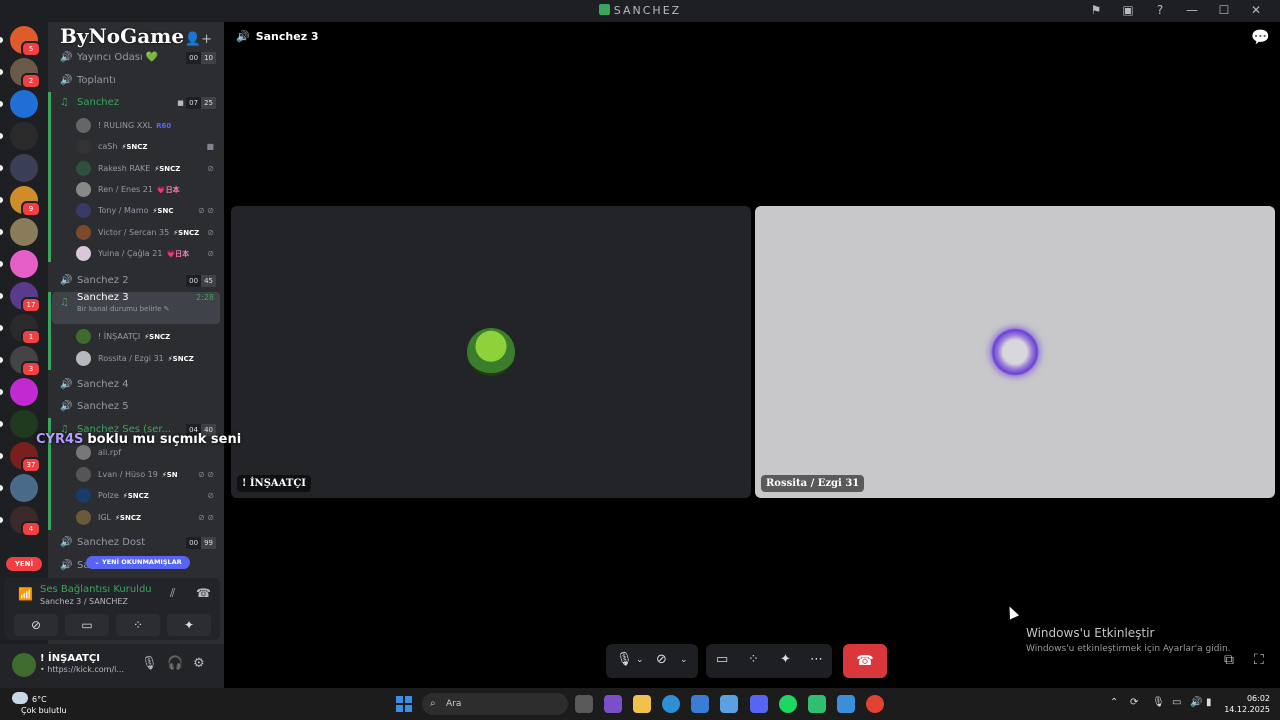 This screenshot has width=1280, height=720. What do you see at coordinates (84, 601) in the screenshot?
I see `voice-status-channel: Sanchez 3 / SANCHEZ` at bounding box center [84, 601].